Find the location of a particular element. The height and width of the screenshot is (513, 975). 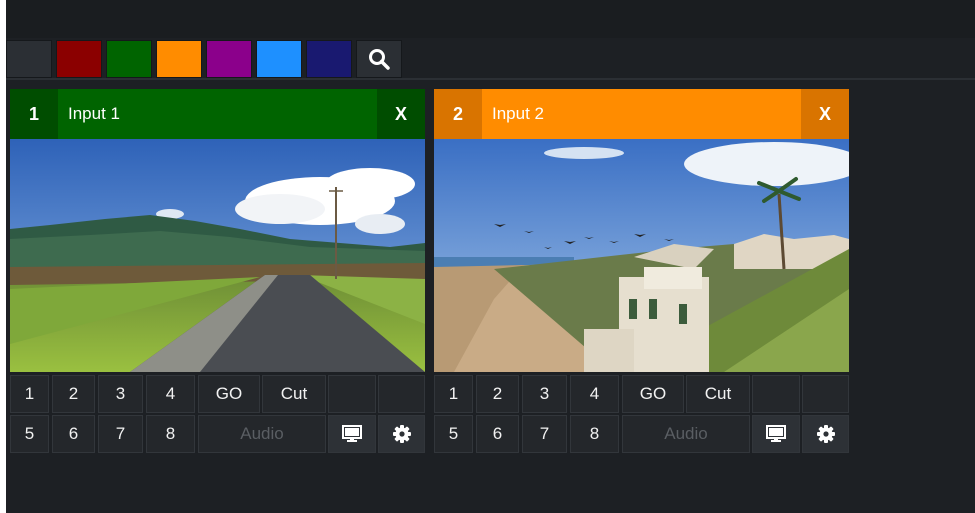

color-filter-bar is located at coordinates (490, 59).